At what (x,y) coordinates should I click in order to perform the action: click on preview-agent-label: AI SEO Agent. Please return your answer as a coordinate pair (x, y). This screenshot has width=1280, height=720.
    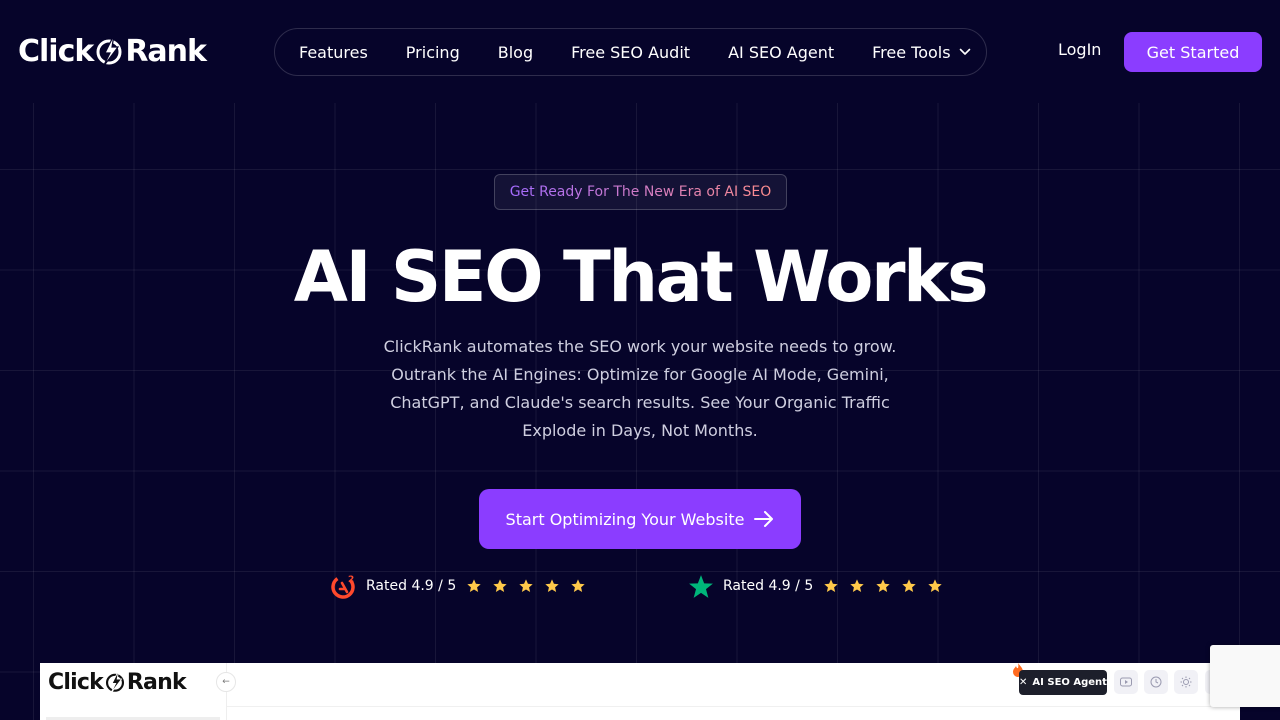
    Looking at the image, I should click on (1069, 682).